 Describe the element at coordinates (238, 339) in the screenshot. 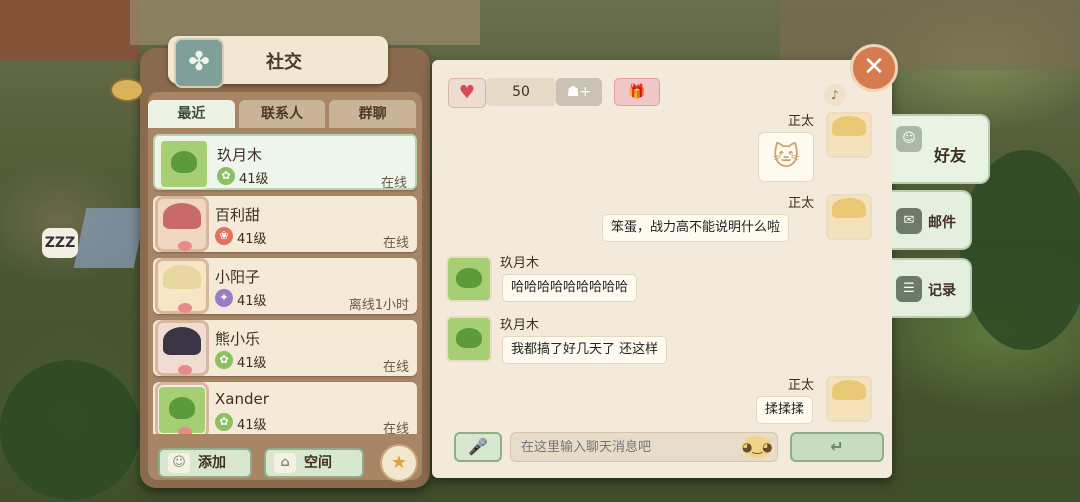

I see `friend-name: 熊小乐` at that location.